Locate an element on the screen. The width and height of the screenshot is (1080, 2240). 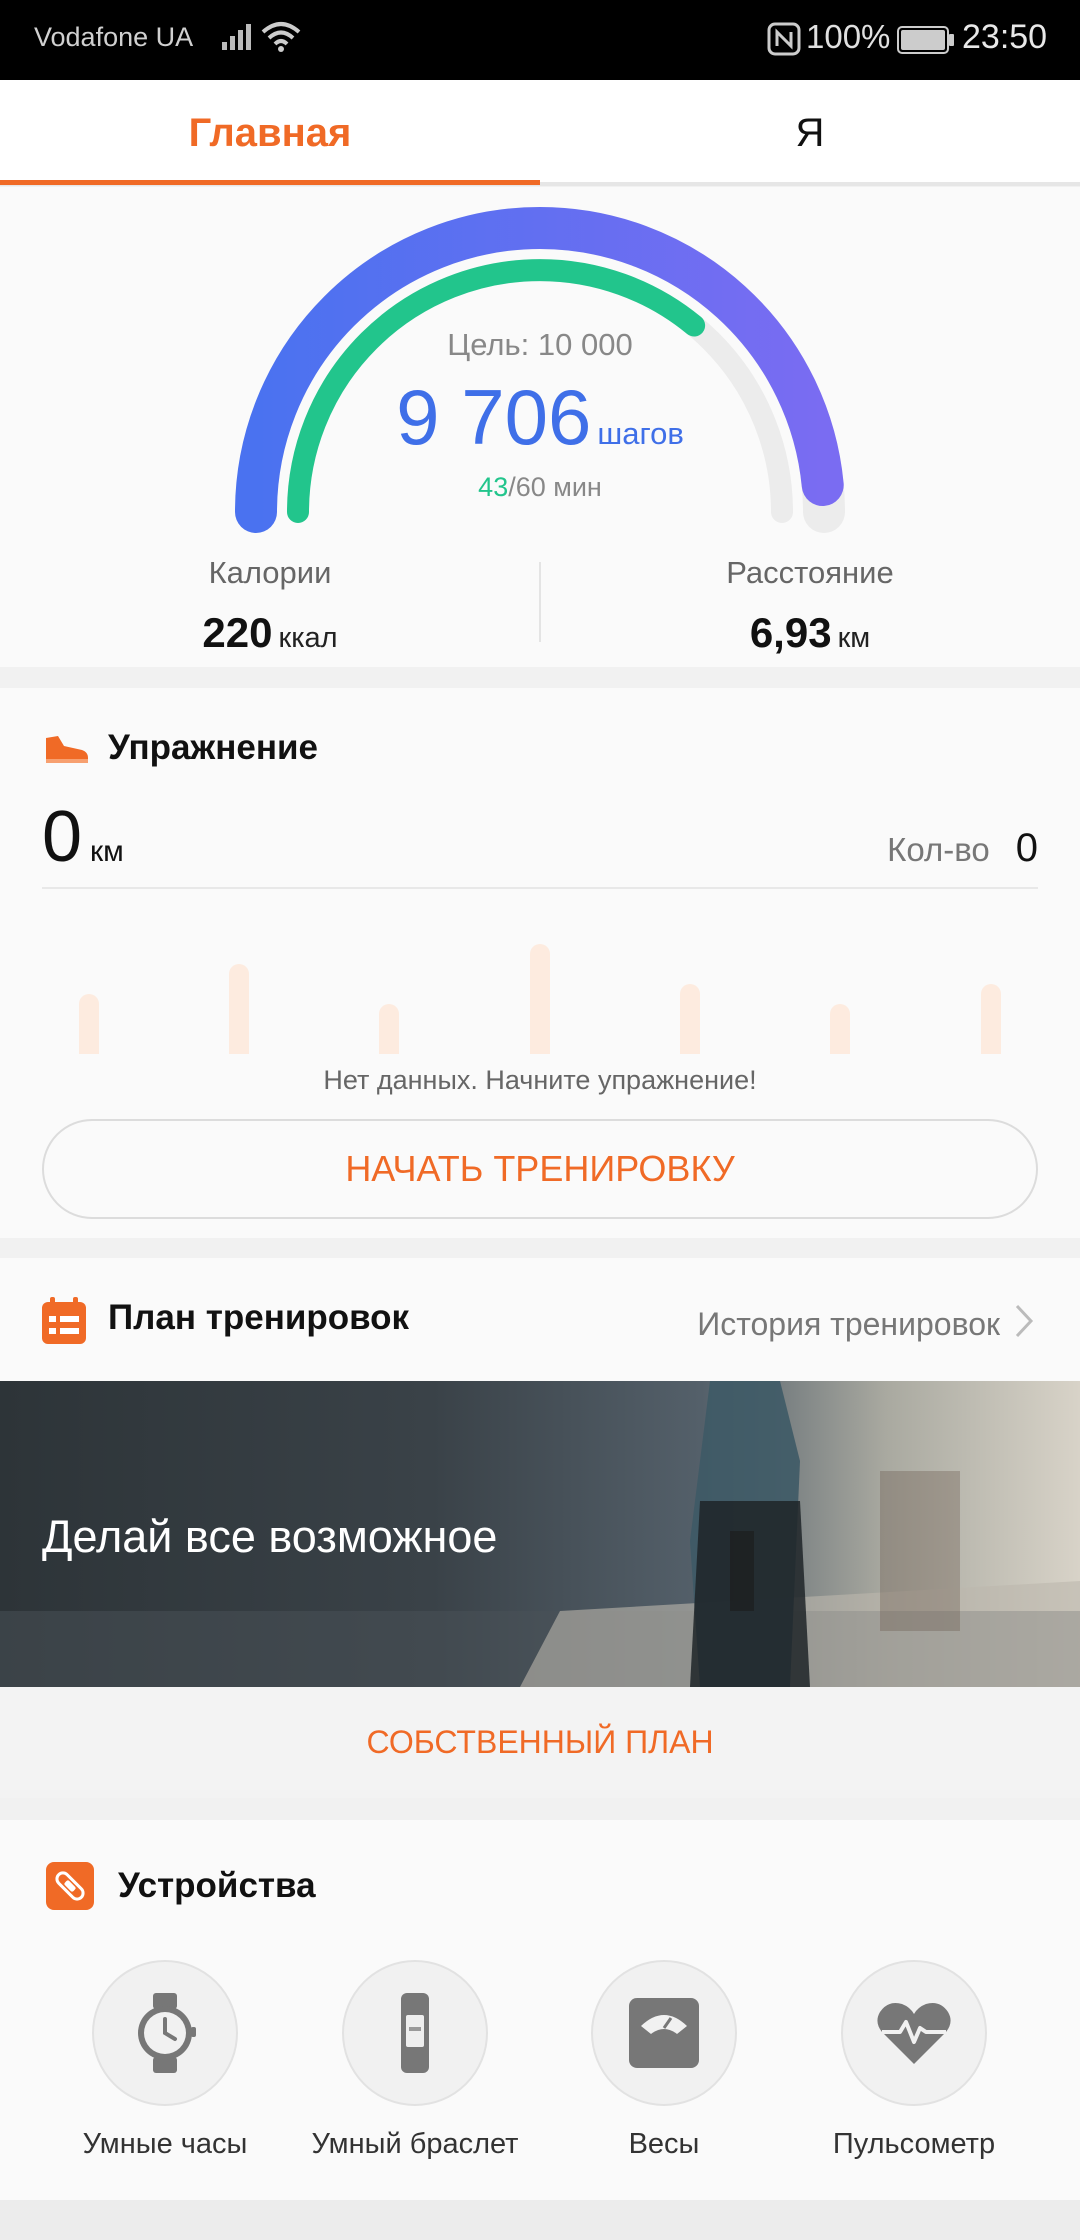
exercise-count-value: 0 is located at coordinates (1026, 848).